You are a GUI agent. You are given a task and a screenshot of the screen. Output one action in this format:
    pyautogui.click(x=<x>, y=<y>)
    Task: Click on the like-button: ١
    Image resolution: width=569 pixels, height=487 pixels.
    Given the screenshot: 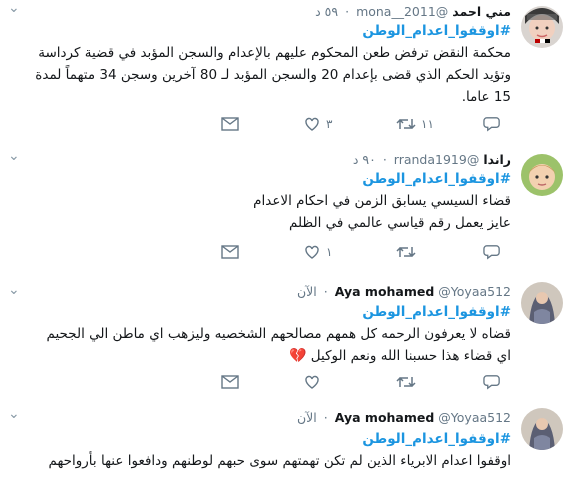 What is the action you would take?
    pyautogui.click(x=317, y=252)
    